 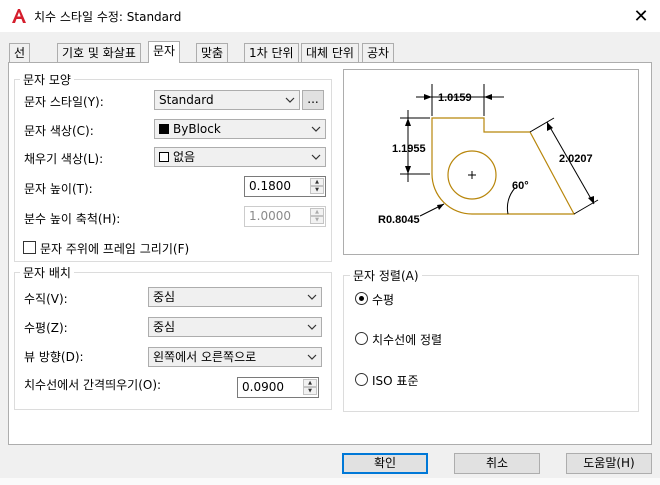 I want to click on align-iso-radio, so click(x=361, y=379).